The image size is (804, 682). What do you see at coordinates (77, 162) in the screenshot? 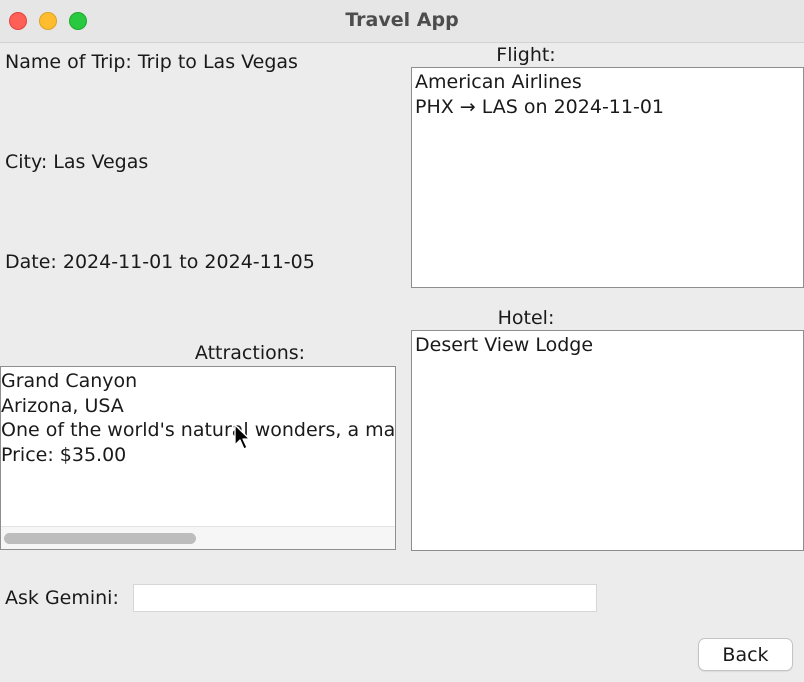
I see `city-label: City: Las Vegas` at bounding box center [77, 162].